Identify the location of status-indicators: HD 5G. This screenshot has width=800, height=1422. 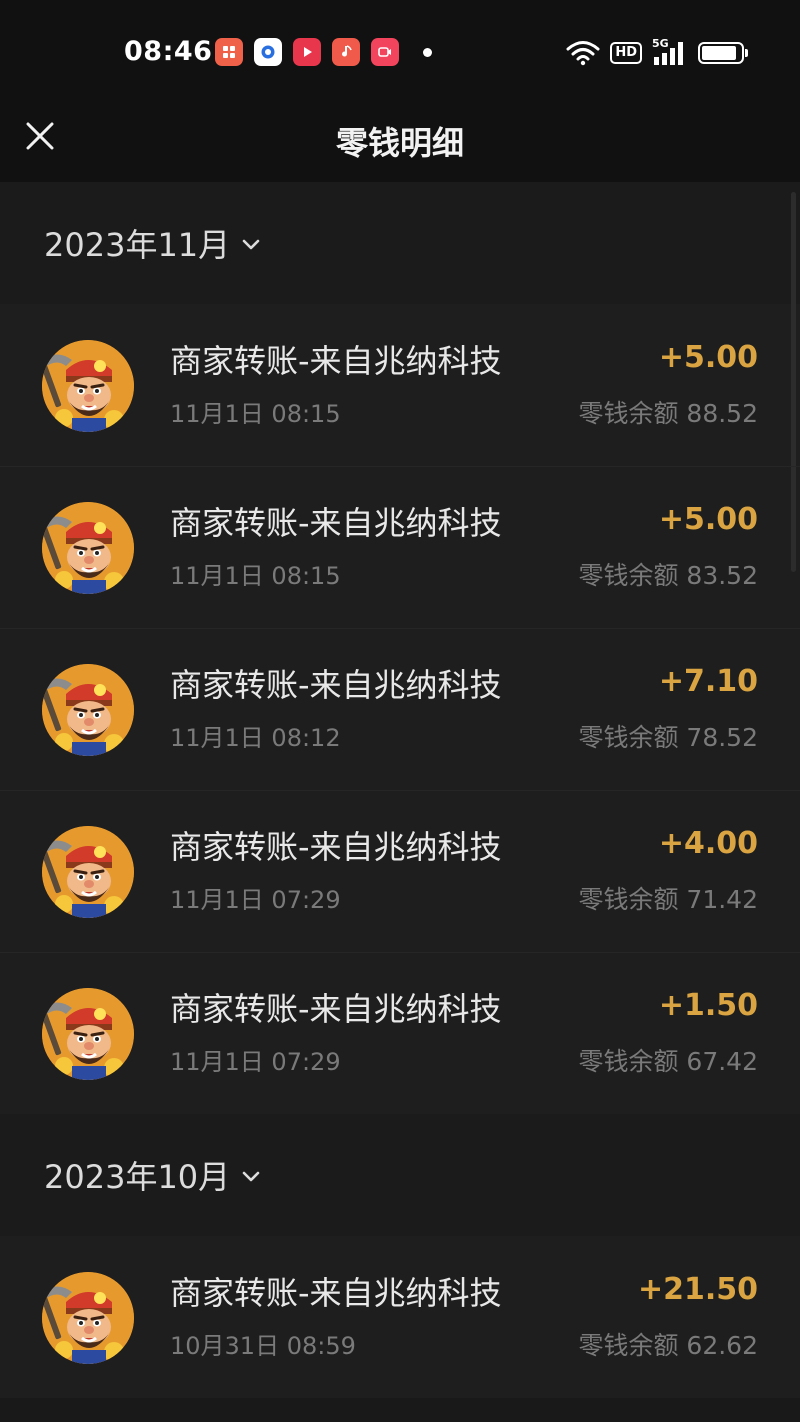
(657, 53).